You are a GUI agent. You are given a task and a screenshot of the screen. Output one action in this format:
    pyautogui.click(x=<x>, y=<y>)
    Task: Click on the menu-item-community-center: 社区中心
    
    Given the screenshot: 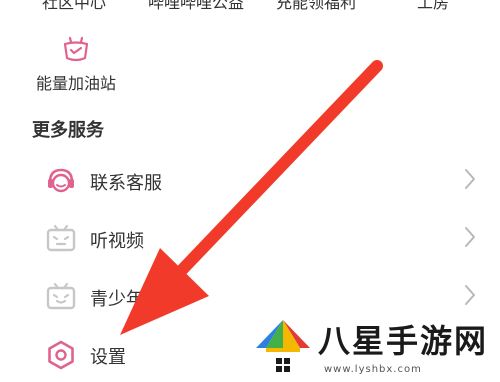 What is the action you would take?
    pyautogui.click(x=74, y=6)
    